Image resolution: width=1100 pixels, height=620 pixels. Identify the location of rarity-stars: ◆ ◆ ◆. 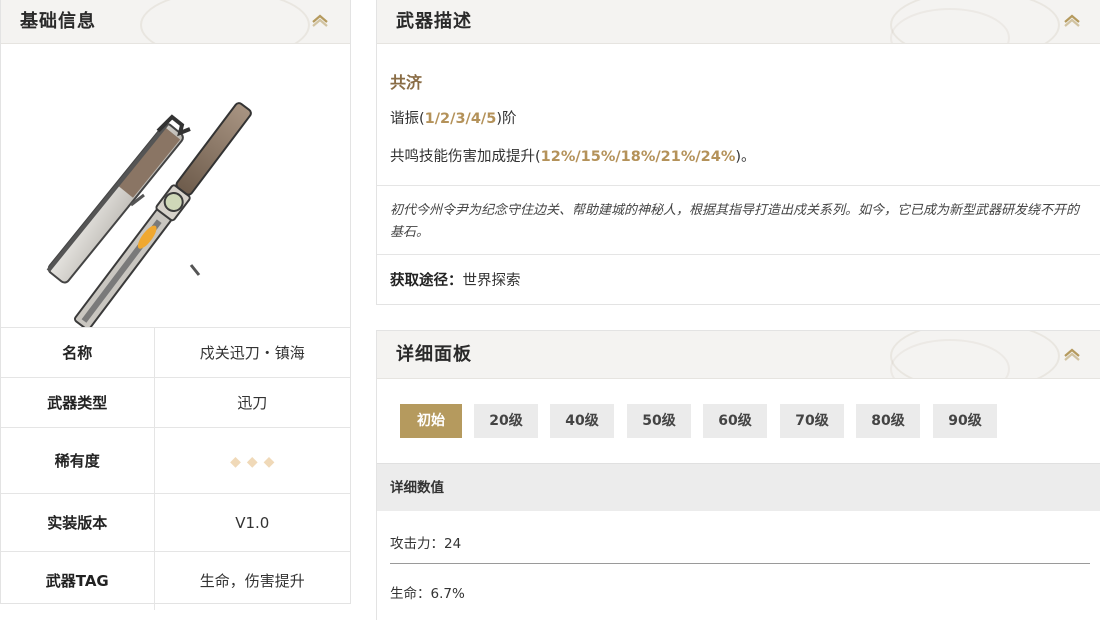
(252, 460).